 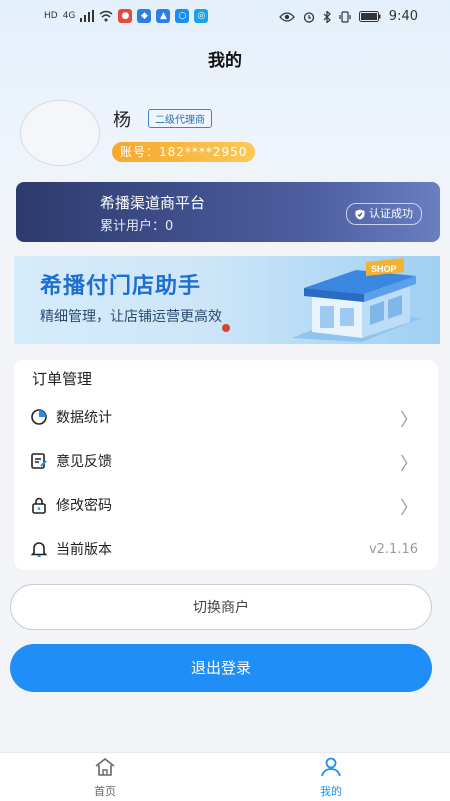 What do you see at coordinates (393, 549) in the screenshot?
I see `version-value: v2.1.16` at bounding box center [393, 549].